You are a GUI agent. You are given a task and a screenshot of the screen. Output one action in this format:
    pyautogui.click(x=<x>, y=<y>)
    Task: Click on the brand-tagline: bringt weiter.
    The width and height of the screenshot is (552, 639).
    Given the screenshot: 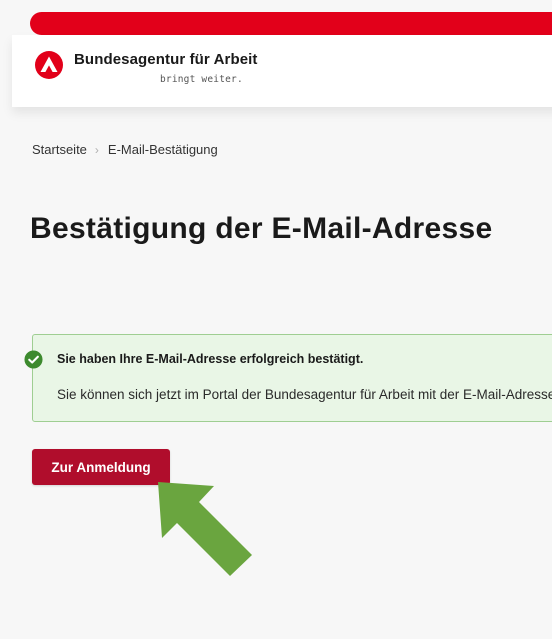 What is the action you would take?
    pyautogui.click(x=201, y=79)
    